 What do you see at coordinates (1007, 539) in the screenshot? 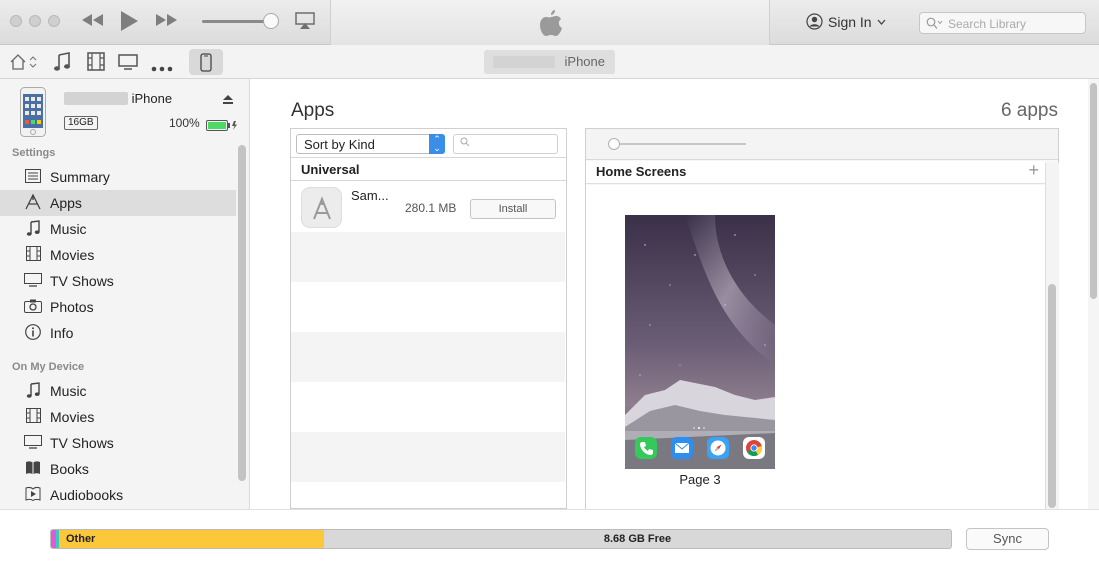
I see `sync-button: Sync` at bounding box center [1007, 539].